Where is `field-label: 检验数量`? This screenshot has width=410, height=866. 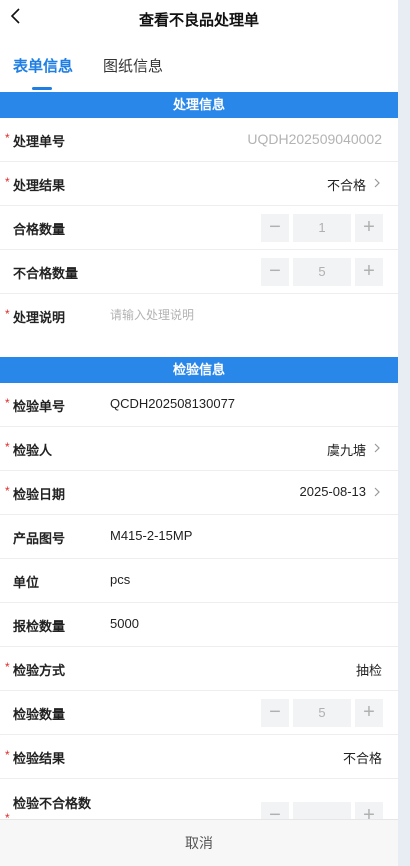 field-label: 检验数量 is located at coordinates (39, 714).